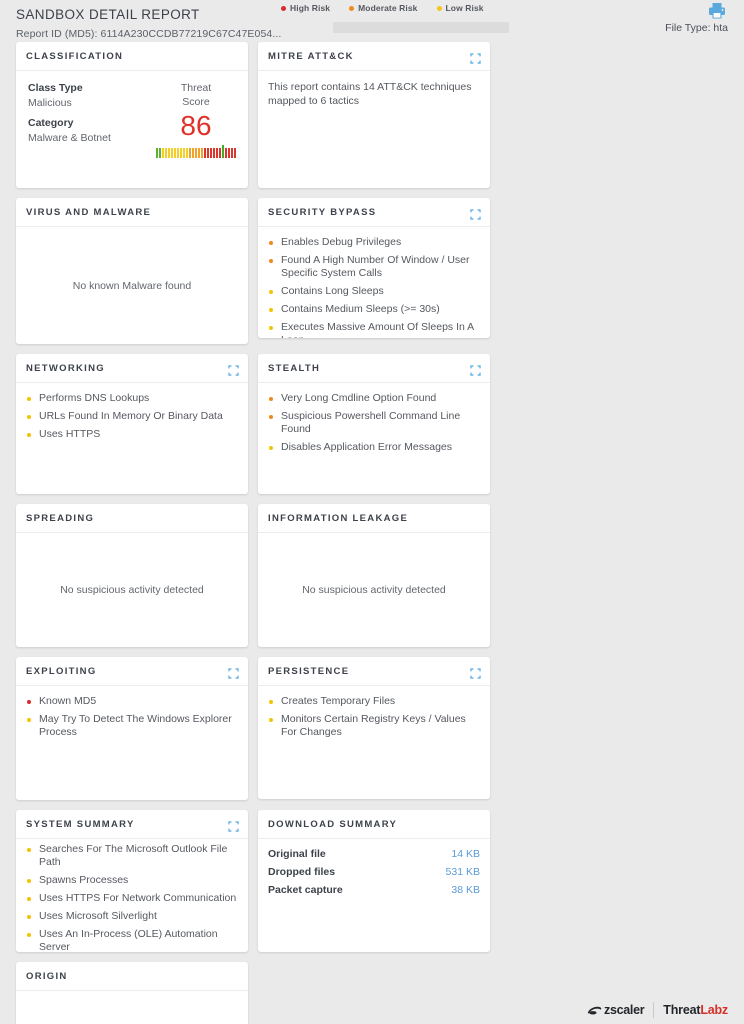 This screenshot has width=744, height=1024. I want to click on class-type-value: Malicious, so click(50, 103).